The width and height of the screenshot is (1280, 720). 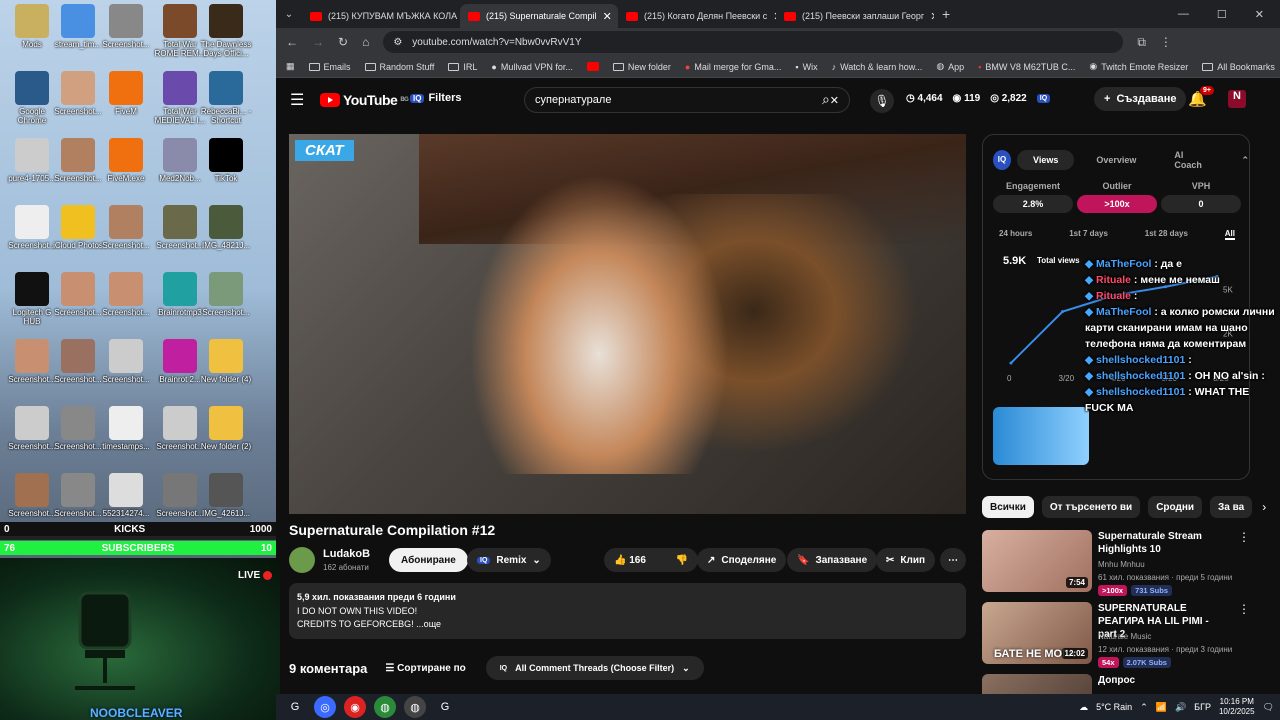 I want to click on vidiq-icon: IQ, so click(x=1043, y=98).